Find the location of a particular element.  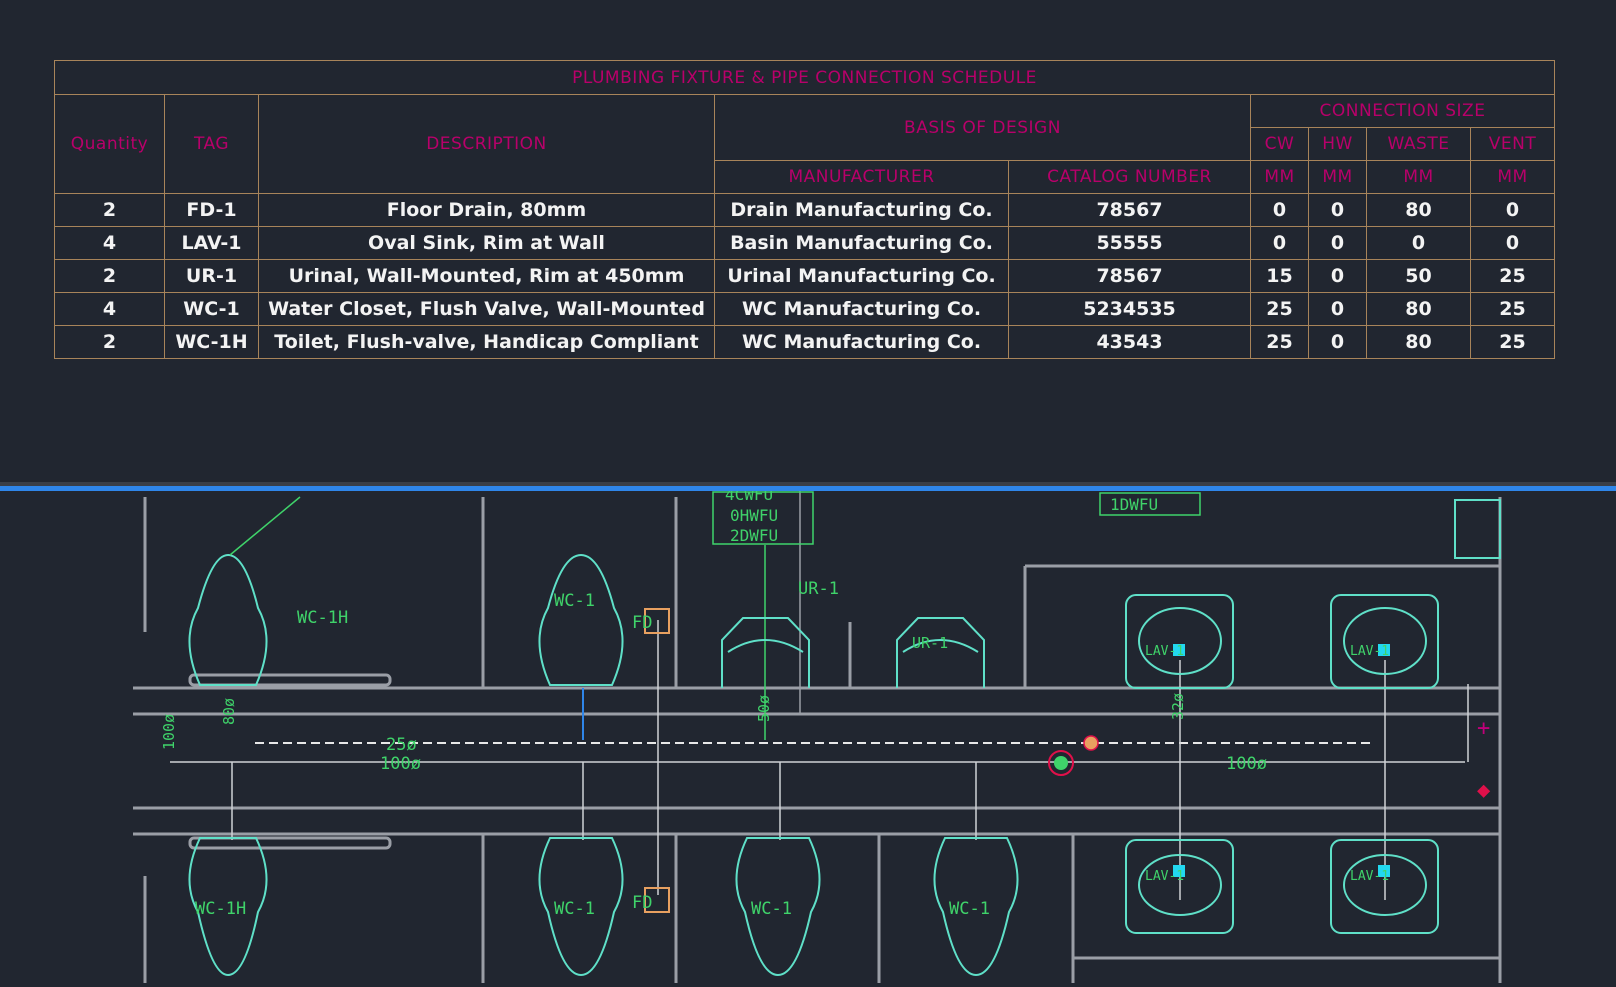

waste-cell: 0 is located at coordinates (1418, 243).